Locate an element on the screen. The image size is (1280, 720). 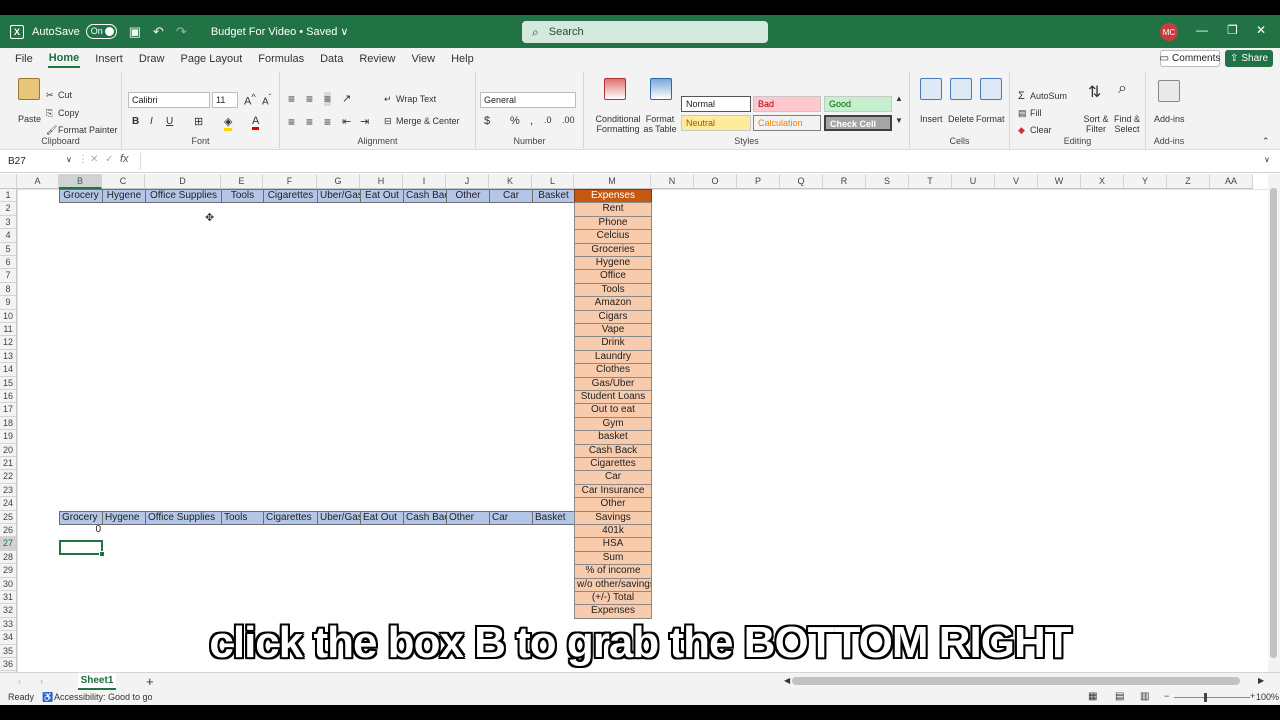
column-header-k: K is located at coordinates (510, 181).